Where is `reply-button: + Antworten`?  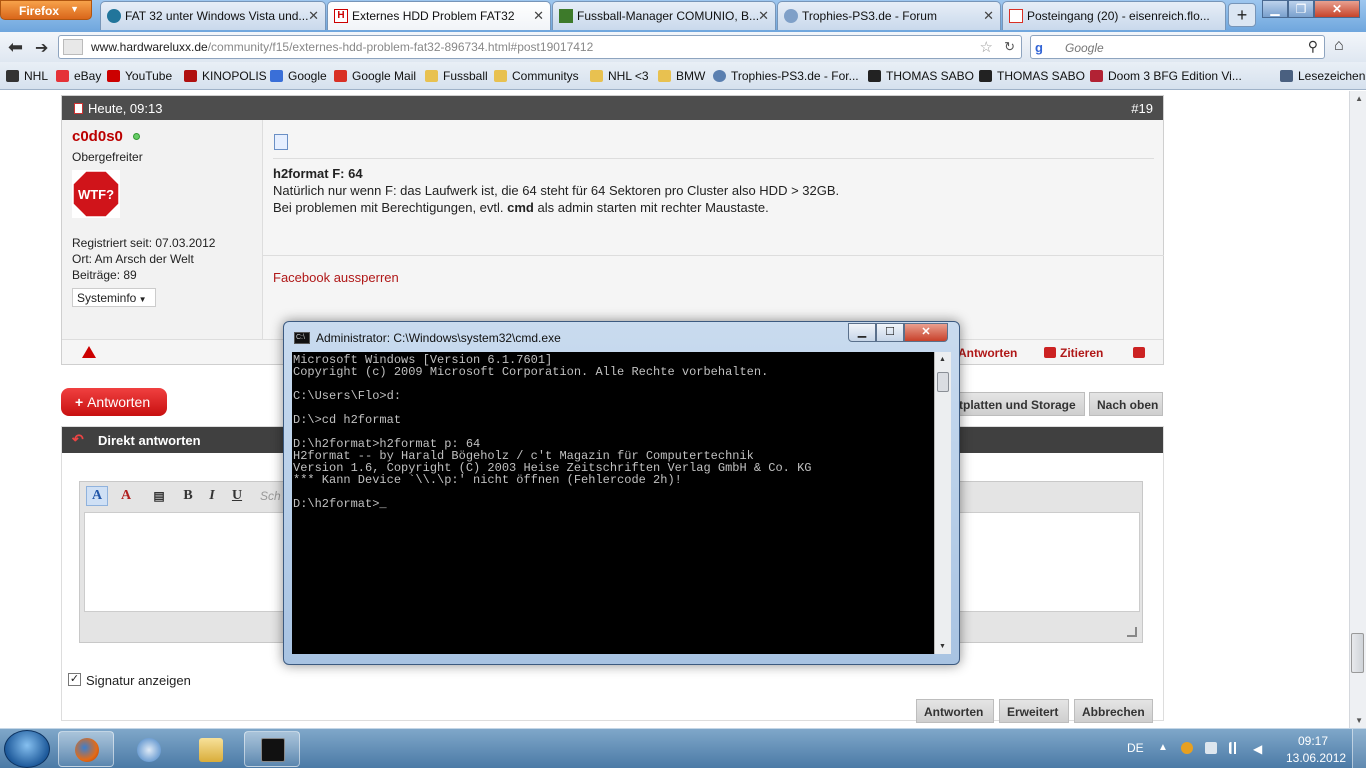
reply-button: + Antworten is located at coordinates (114, 402).